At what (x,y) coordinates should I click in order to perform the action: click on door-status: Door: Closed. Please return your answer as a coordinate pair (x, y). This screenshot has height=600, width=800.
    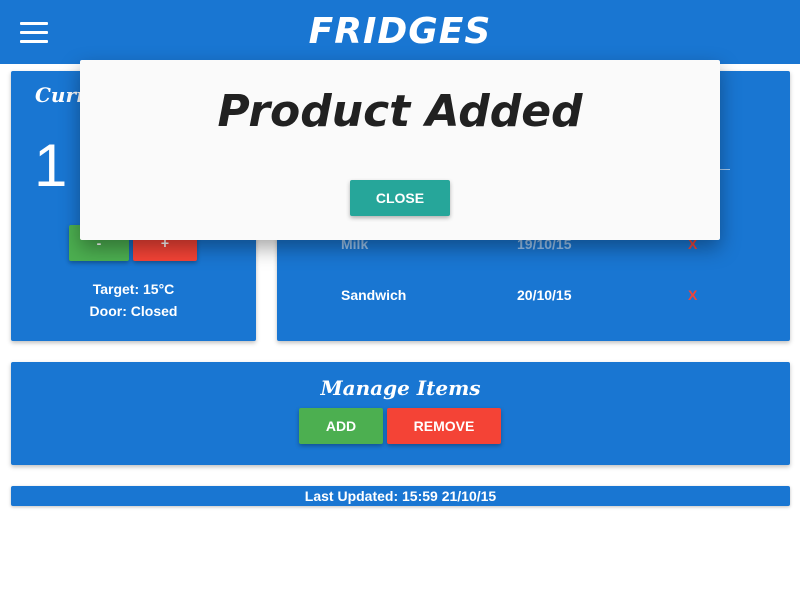
    Looking at the image, I should click on (133, 311).